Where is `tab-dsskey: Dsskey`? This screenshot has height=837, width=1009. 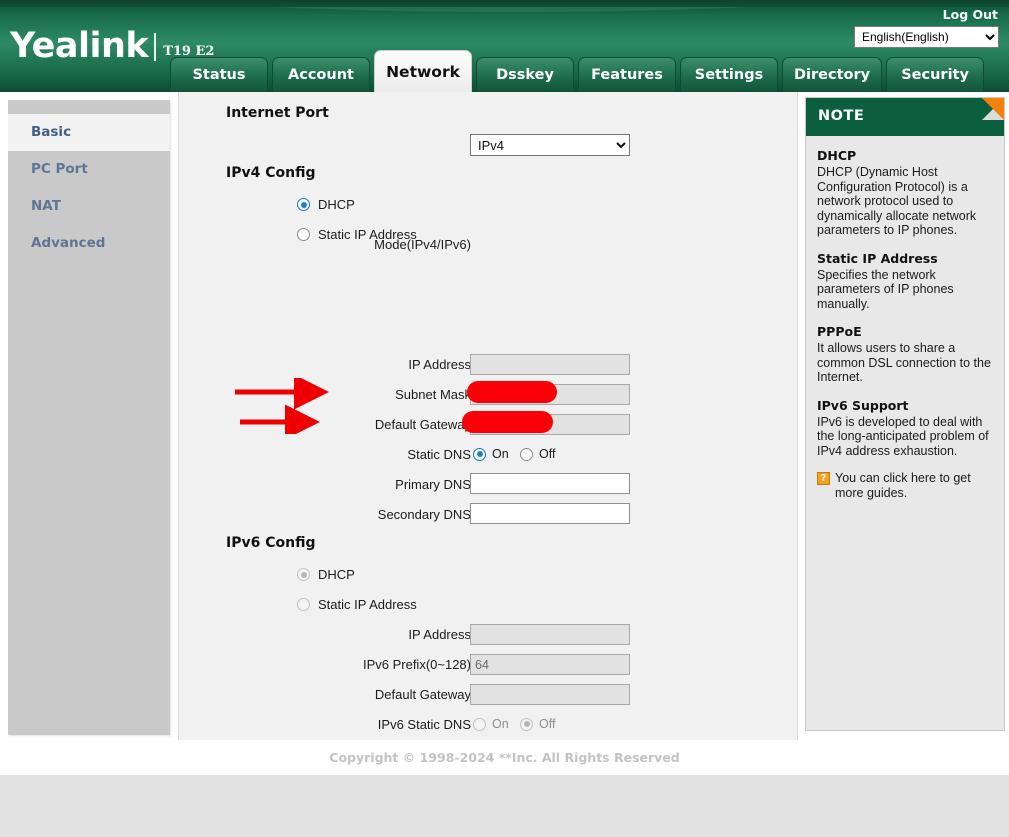
tab-dsskey: Dsskey is located at coordinates (525, 74).